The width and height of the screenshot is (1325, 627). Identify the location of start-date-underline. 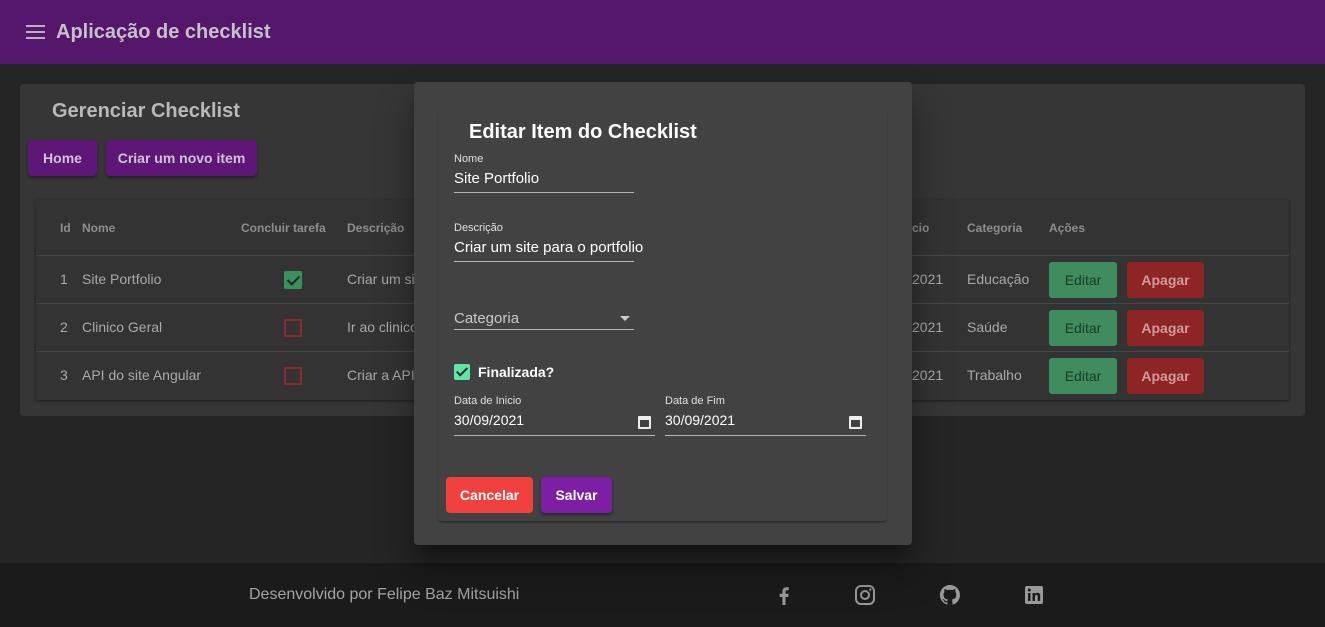
(554, 435).